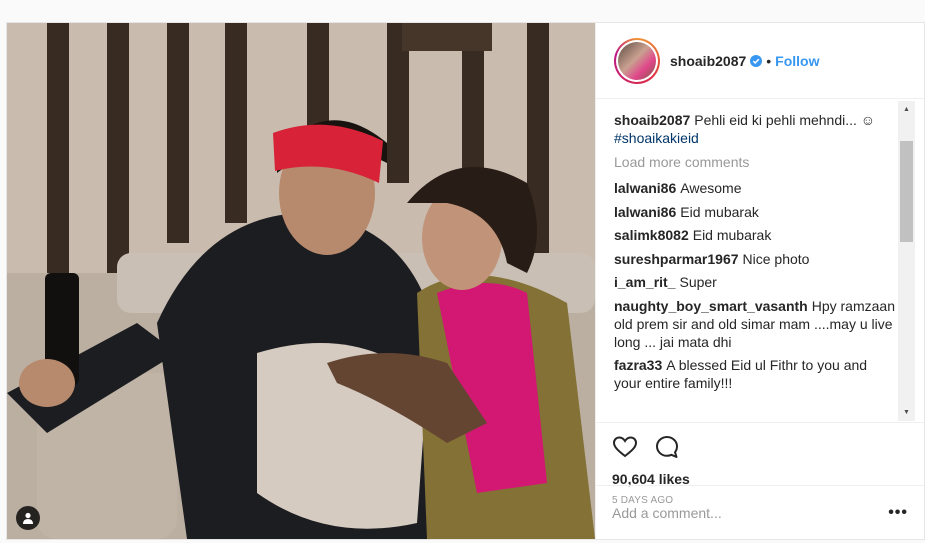 The width and height of the screenshot is (925, 543). I want to click on follow-button: Follow, so click(797, 61).